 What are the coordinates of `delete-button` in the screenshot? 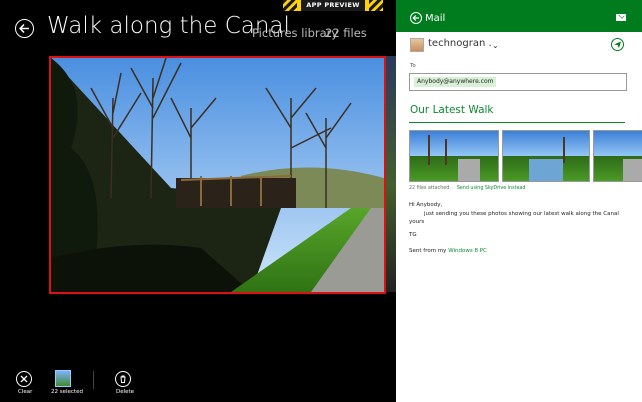 It's located at (123, 379).